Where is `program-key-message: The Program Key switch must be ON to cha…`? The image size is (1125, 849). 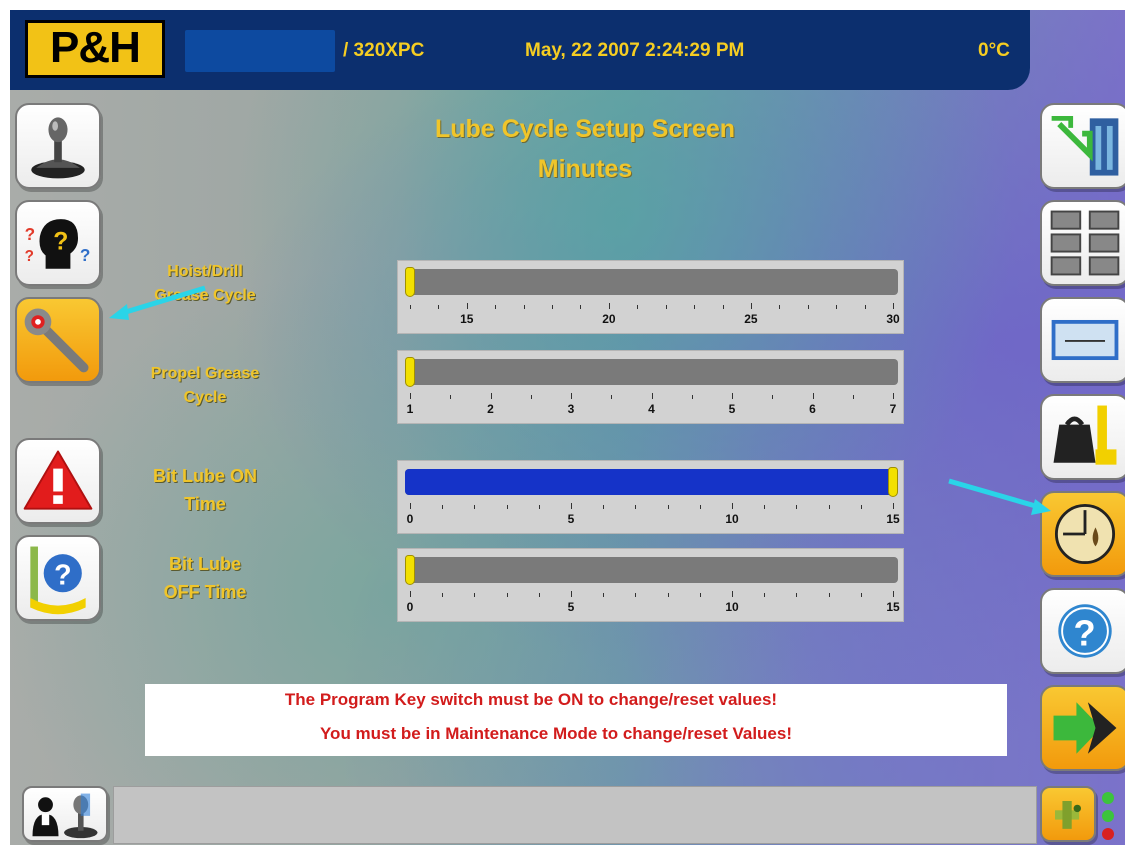
program-key-message: The Program Key switch must be ON to cha… is located at coordinates (531, 699).